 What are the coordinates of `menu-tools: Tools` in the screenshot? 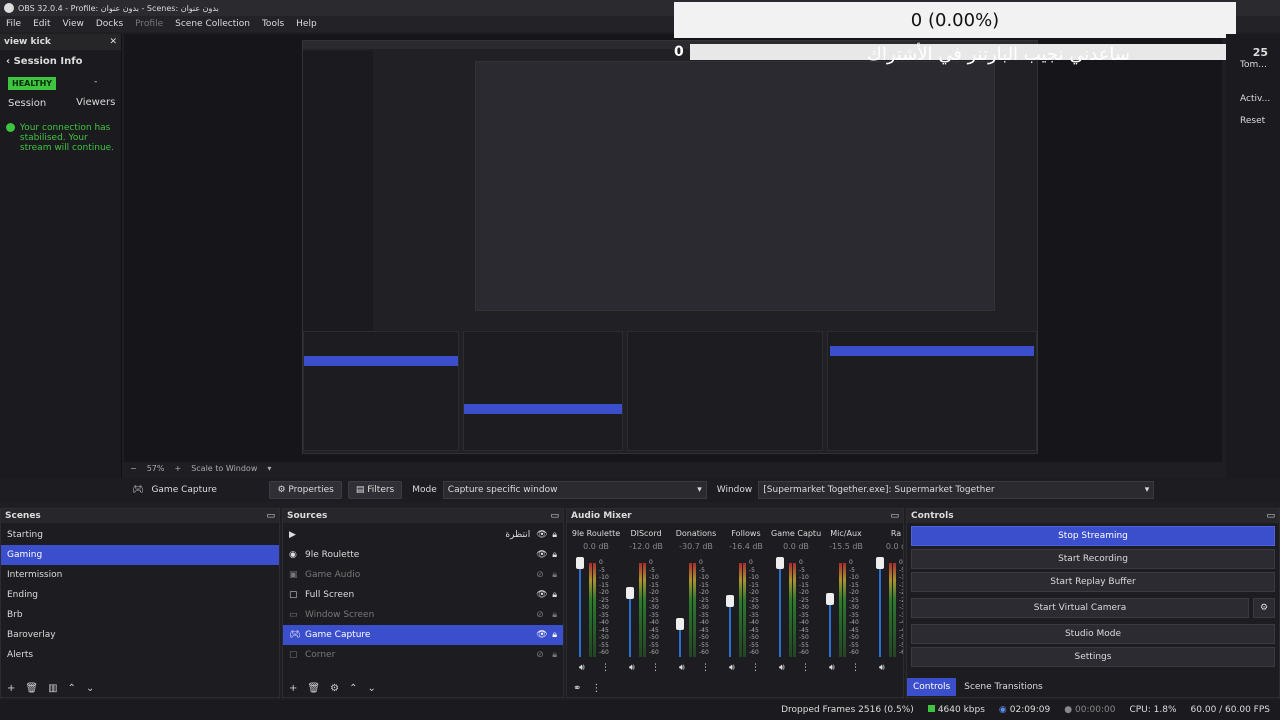 It's located at (273, 24).